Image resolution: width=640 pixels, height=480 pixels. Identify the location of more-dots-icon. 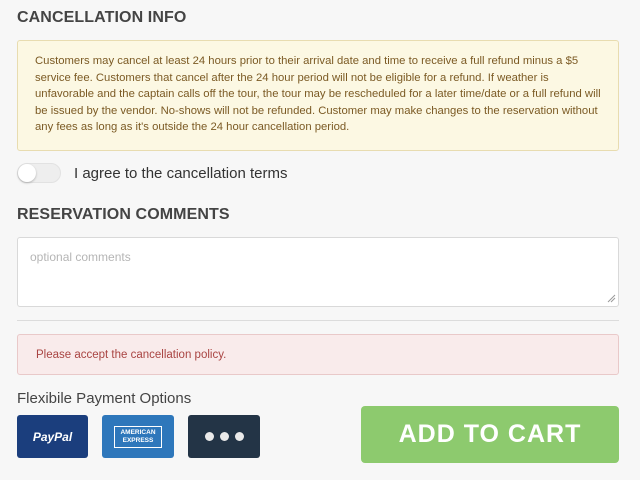
(224, 436).